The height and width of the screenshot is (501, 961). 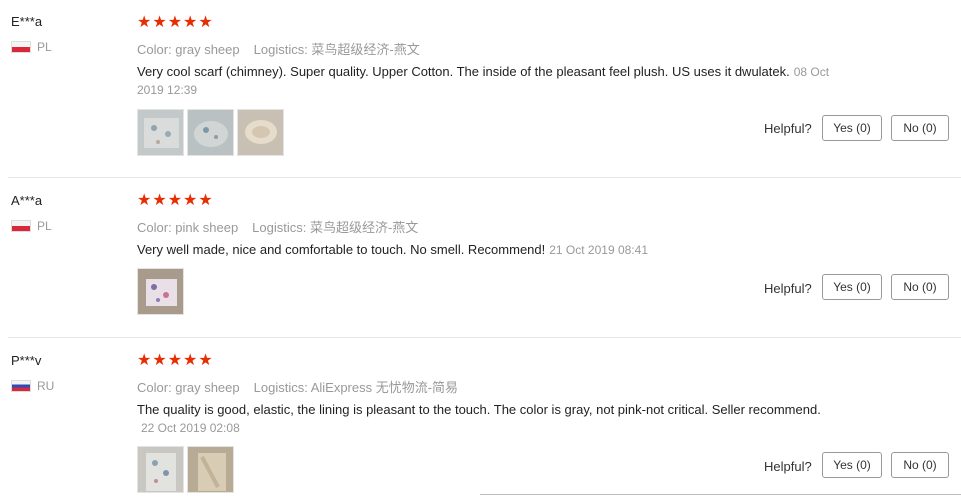 I want to click on review-date: 21 Oct 2019 08:41, so click(x=598, y=250).